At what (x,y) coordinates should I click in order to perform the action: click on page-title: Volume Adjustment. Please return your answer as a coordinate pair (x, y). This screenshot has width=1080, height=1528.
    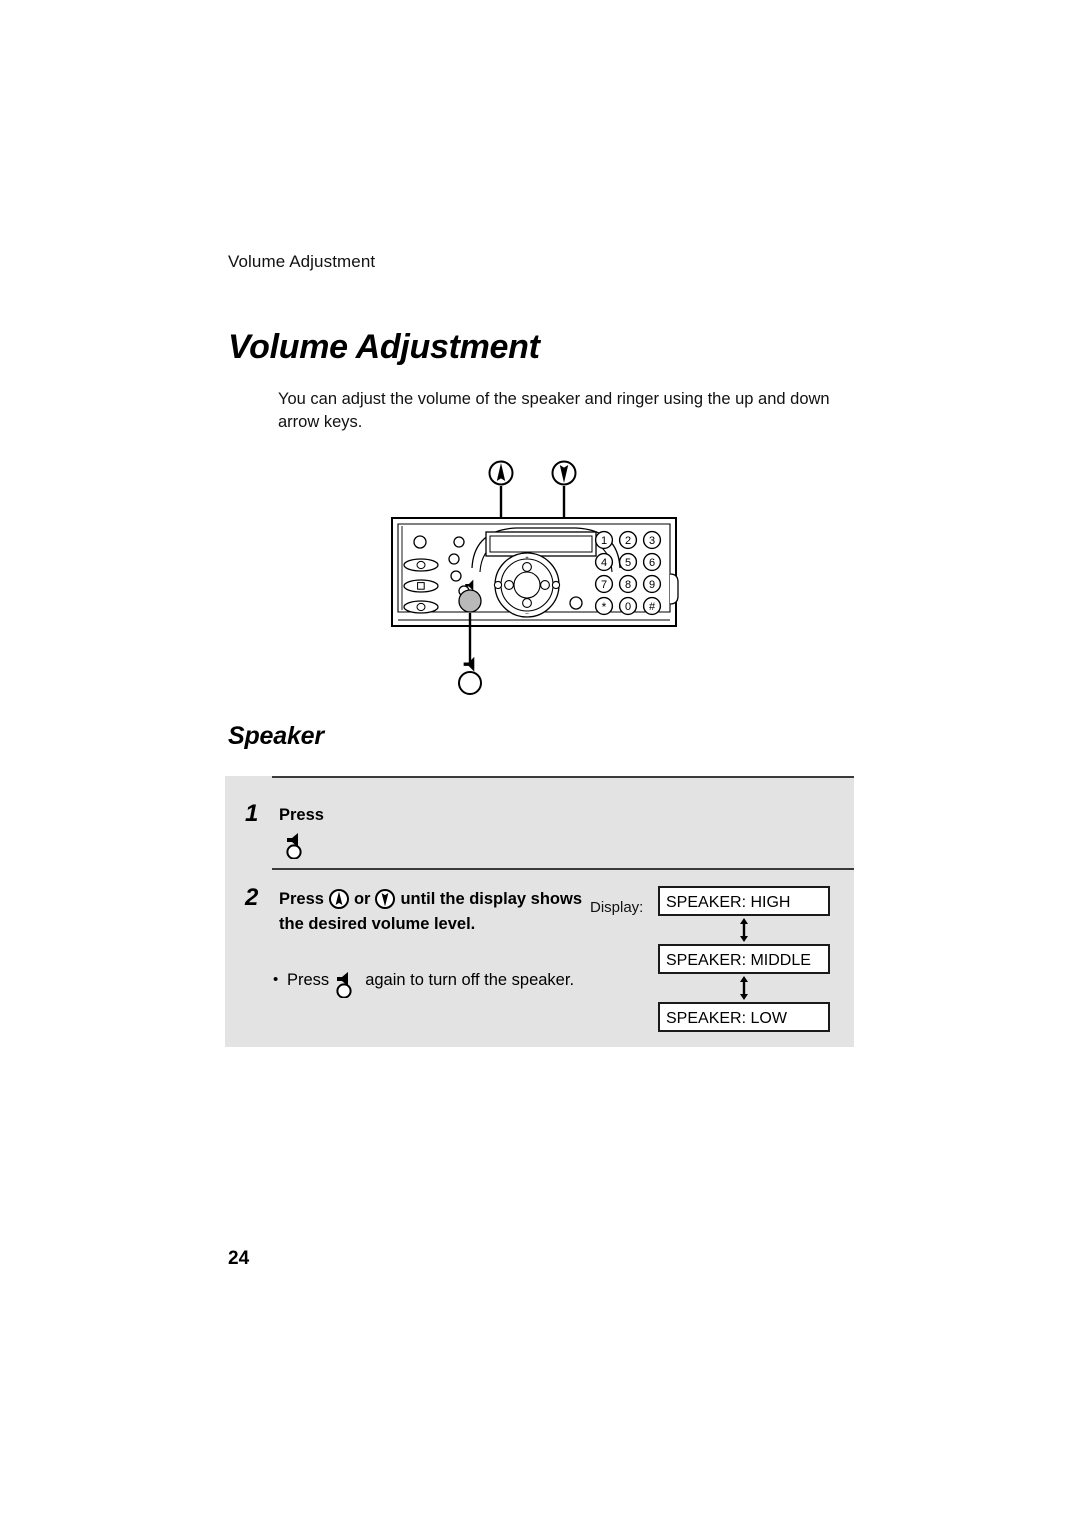
    Looking at the image, I should click on (384, 347).